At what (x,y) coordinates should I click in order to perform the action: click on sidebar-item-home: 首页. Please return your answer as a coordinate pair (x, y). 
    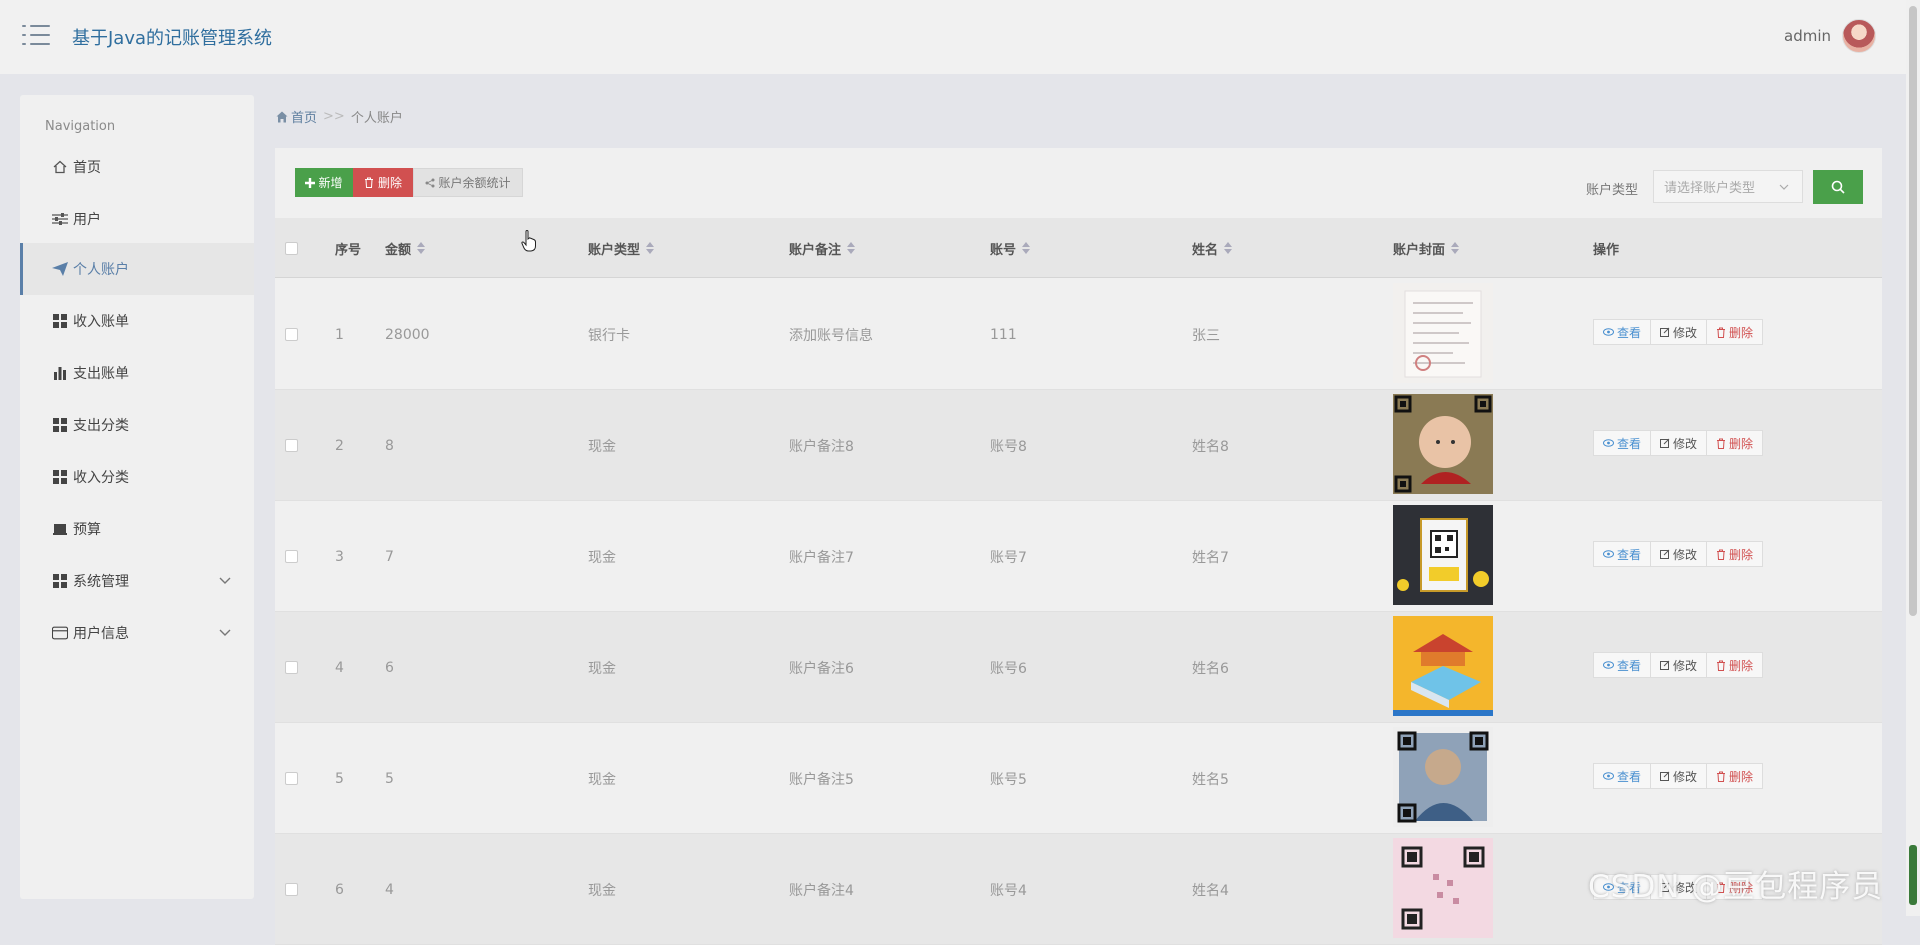
    Looking at the image, I should click on (137, 167).